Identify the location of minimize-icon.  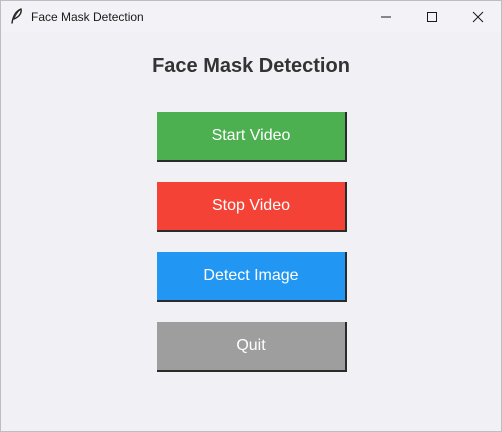
(386, 16).